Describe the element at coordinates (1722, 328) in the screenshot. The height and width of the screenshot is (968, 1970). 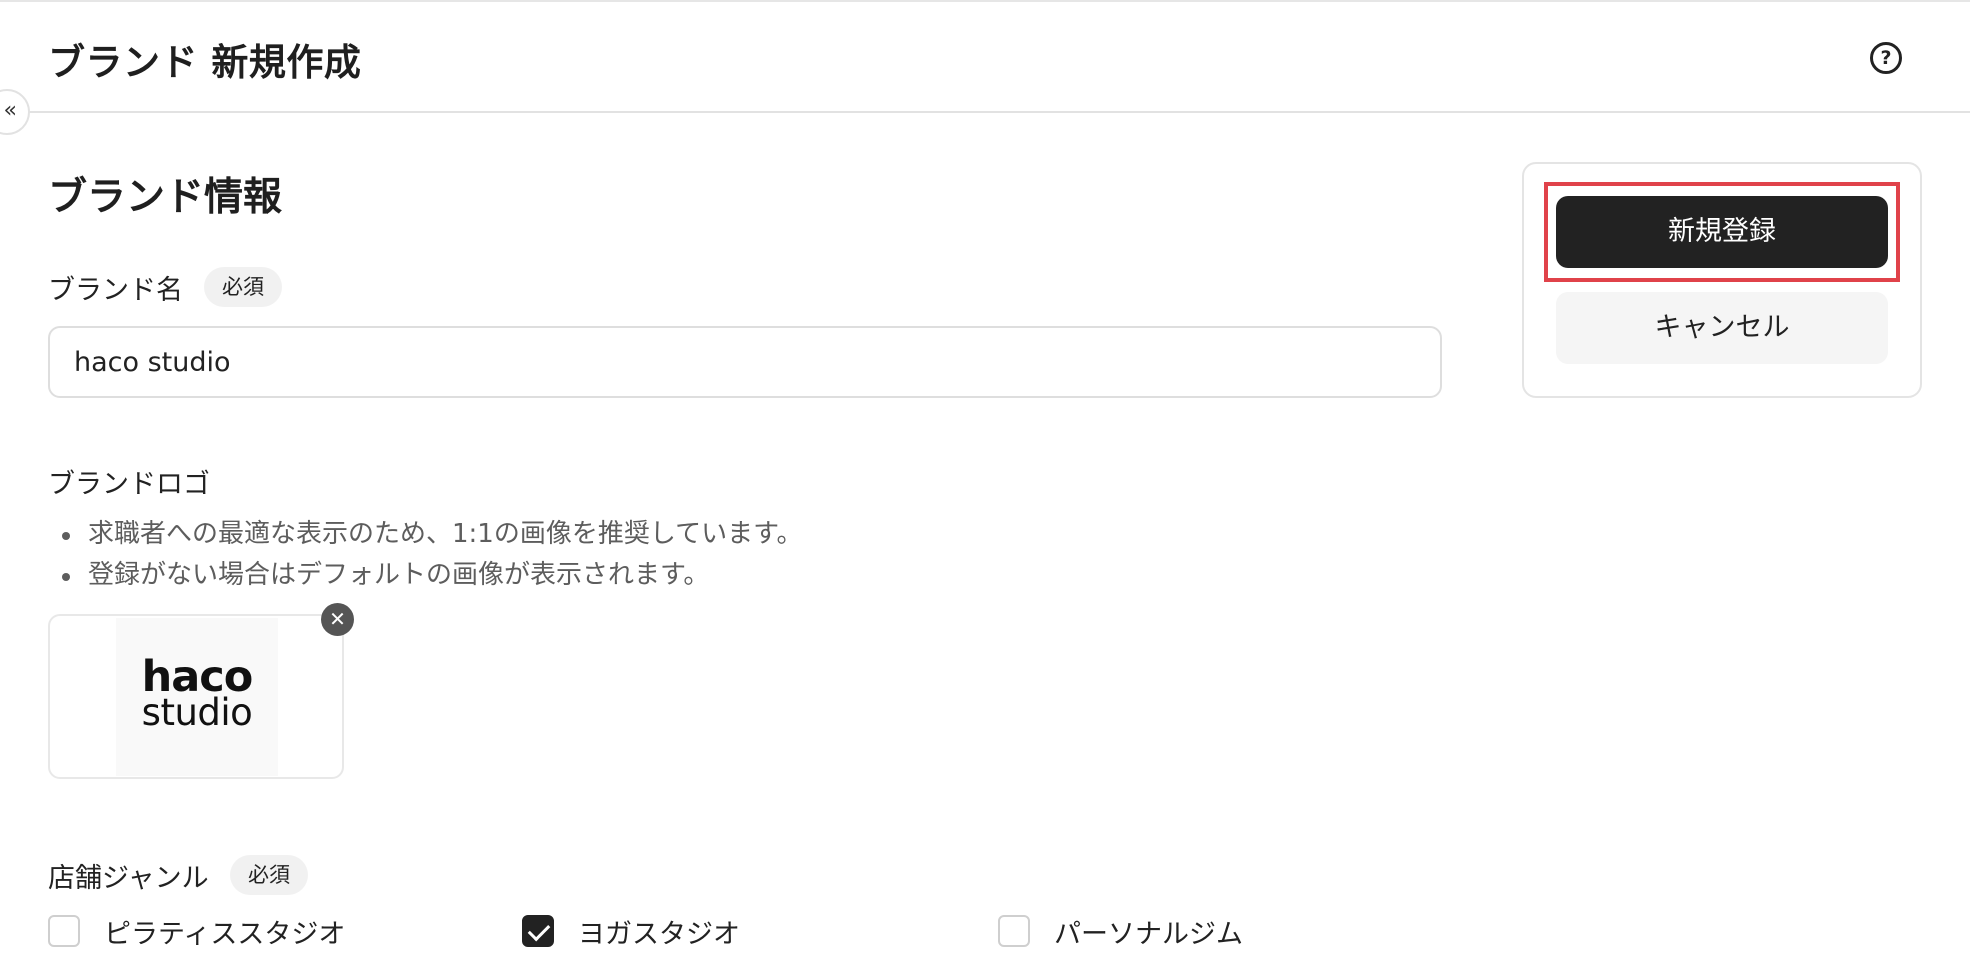
I see `cancel-button: キャンセル` at that location.